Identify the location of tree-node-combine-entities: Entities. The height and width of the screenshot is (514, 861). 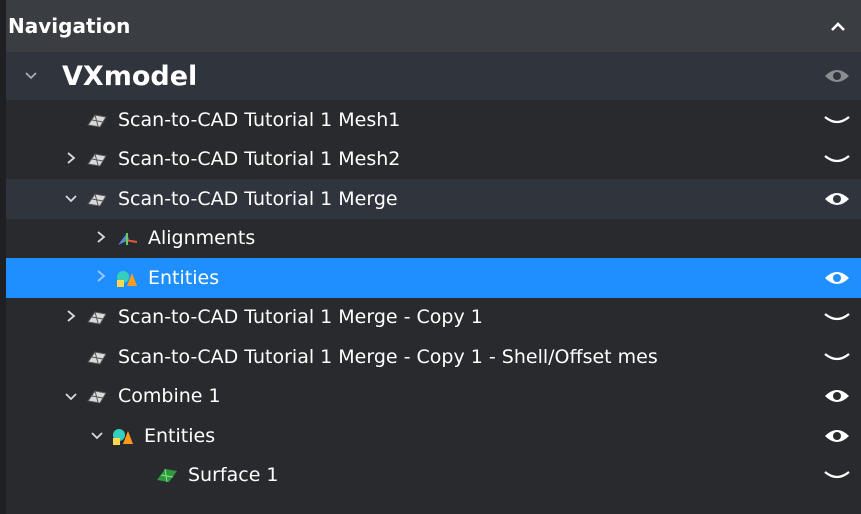
(433, 436).